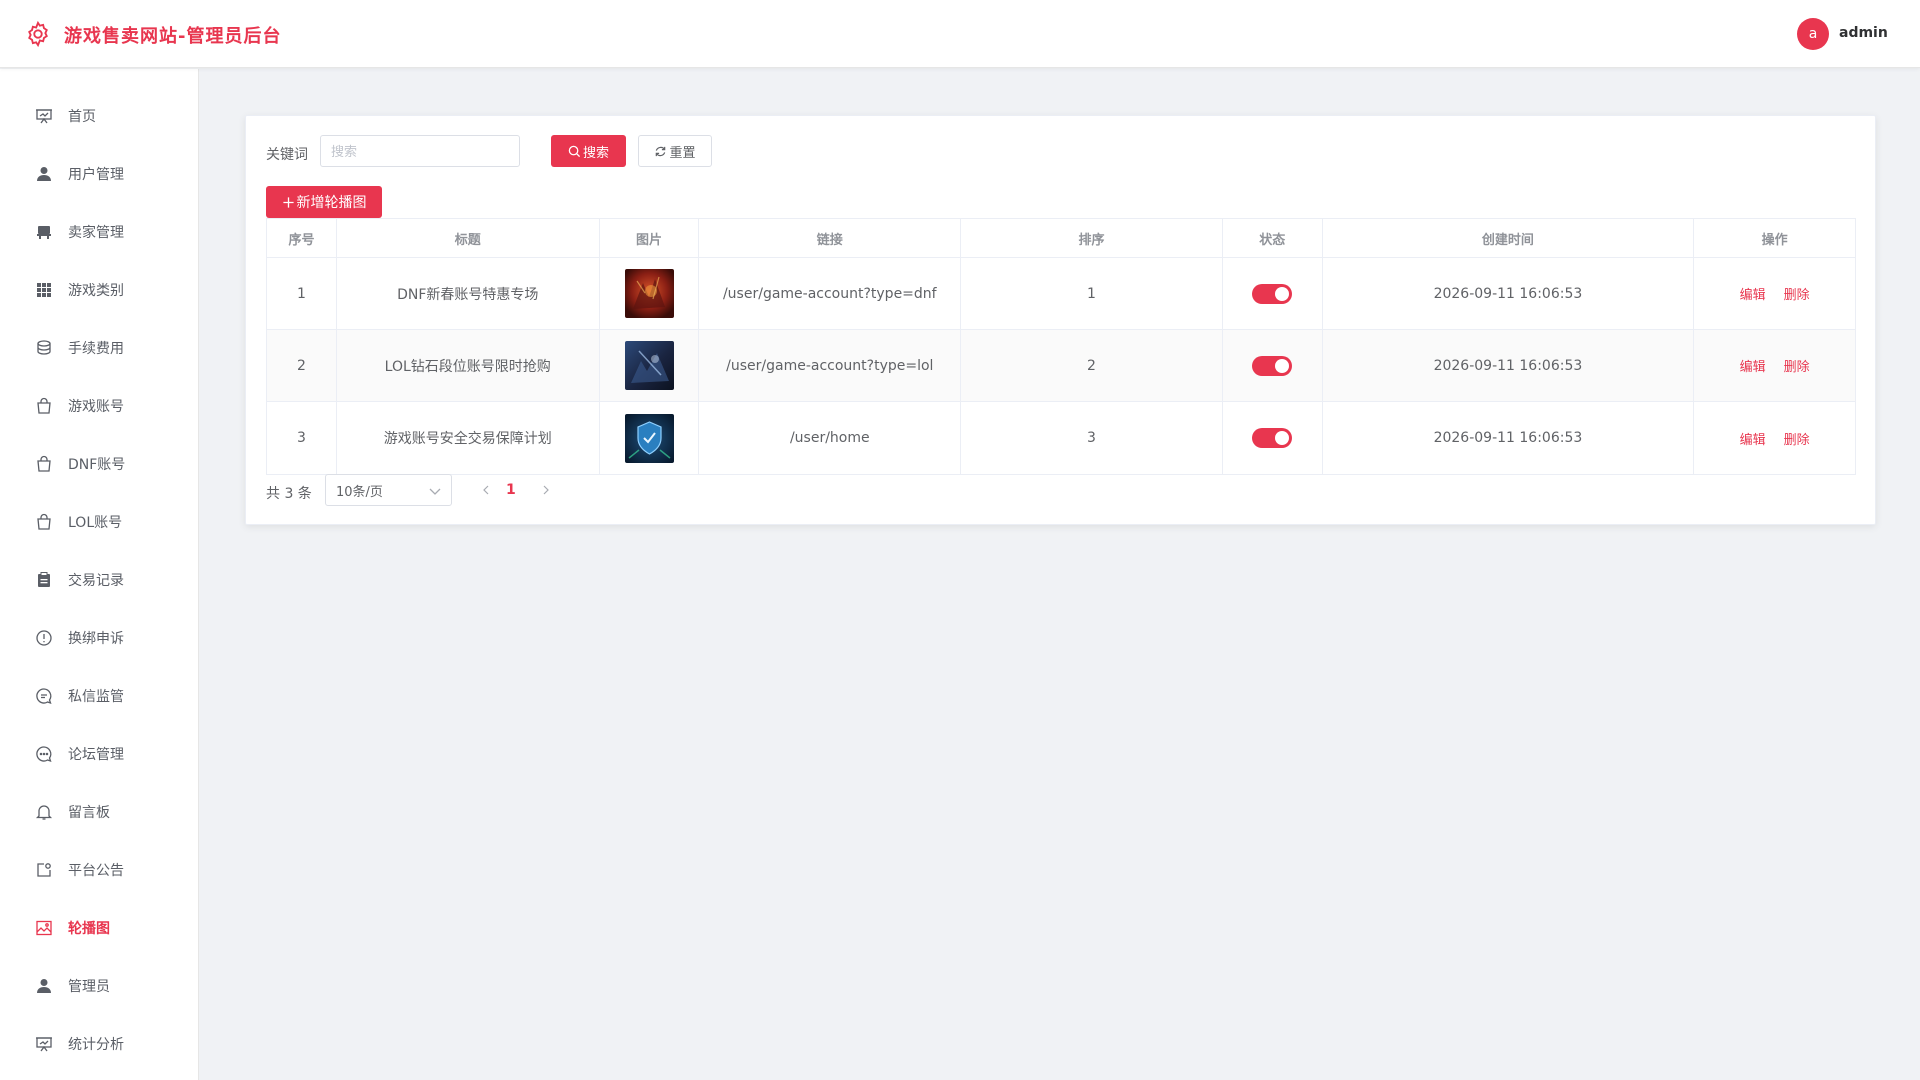  I want to click on sidebar-item-label: 轮播图, so click(89, 929).